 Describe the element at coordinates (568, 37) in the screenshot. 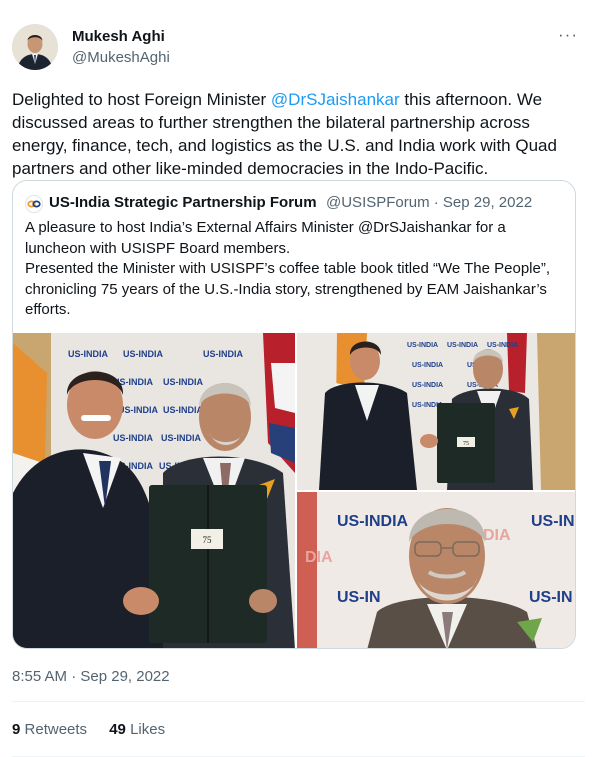

I see `more-options-icon: ···` at that location.